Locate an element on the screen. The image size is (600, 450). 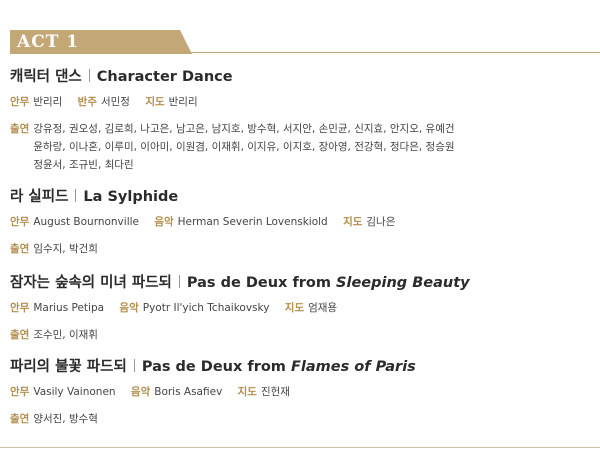
credit-direction: 지도 반리리 is located at coordinates (171, 102).